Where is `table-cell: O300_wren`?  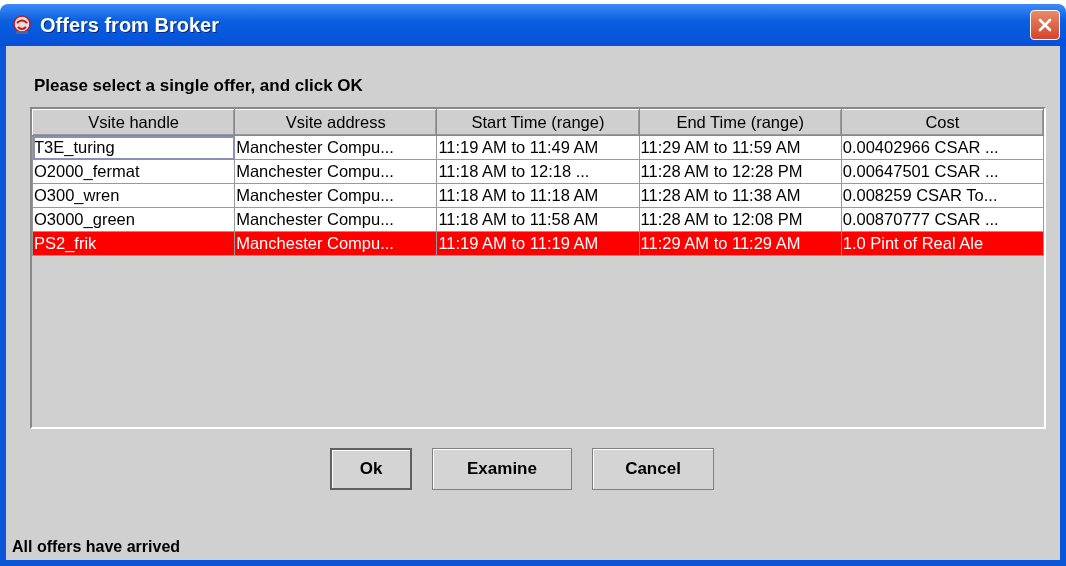 table-cell: O300_wren is located at coordinates (133, 195).